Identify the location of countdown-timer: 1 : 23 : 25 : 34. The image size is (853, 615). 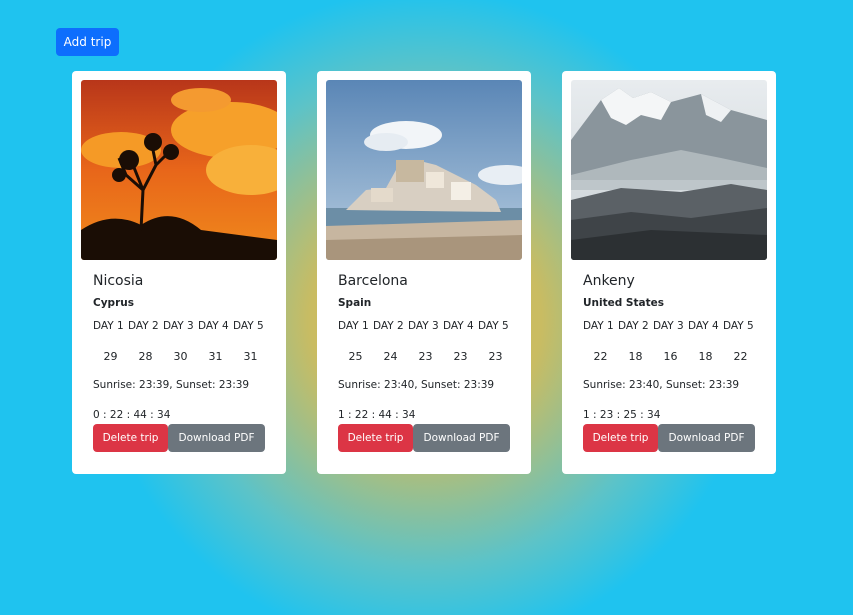
(622, 415).